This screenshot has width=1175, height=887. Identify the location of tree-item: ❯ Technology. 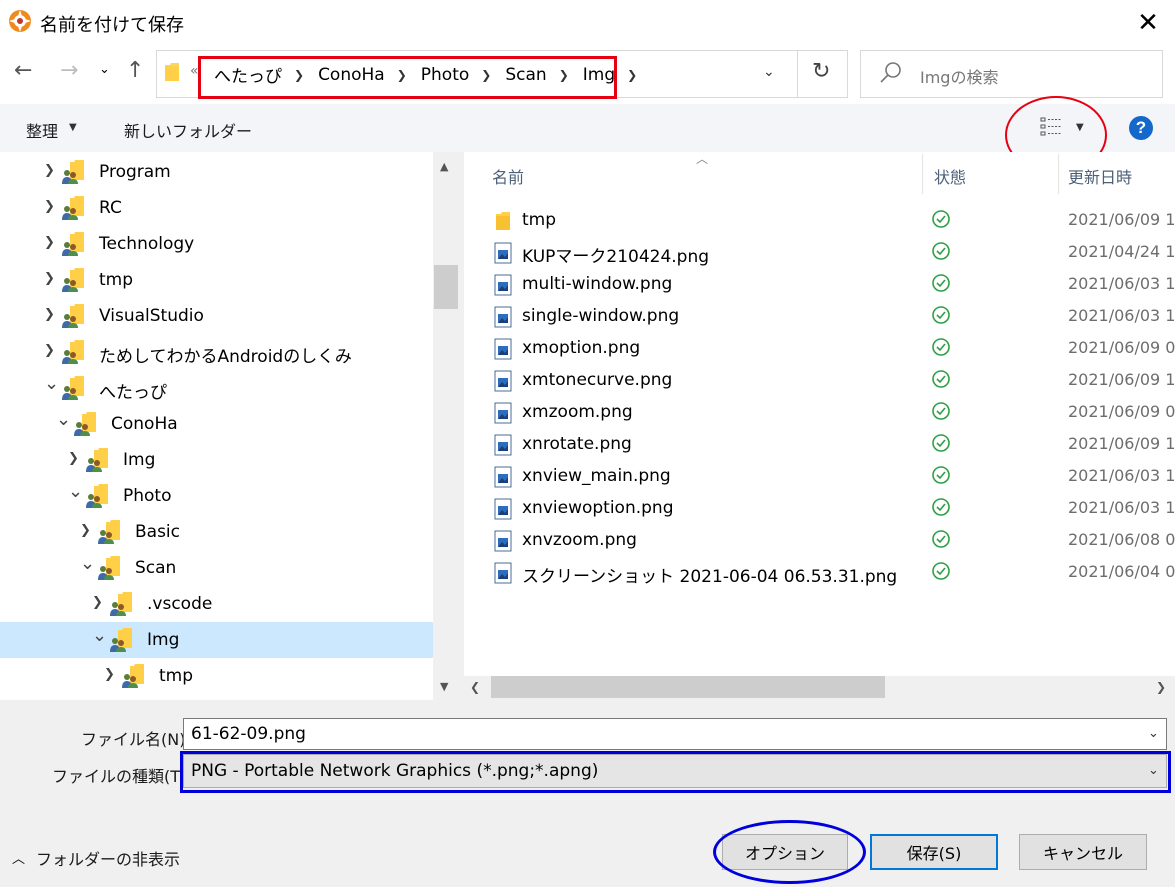
(216, 244).